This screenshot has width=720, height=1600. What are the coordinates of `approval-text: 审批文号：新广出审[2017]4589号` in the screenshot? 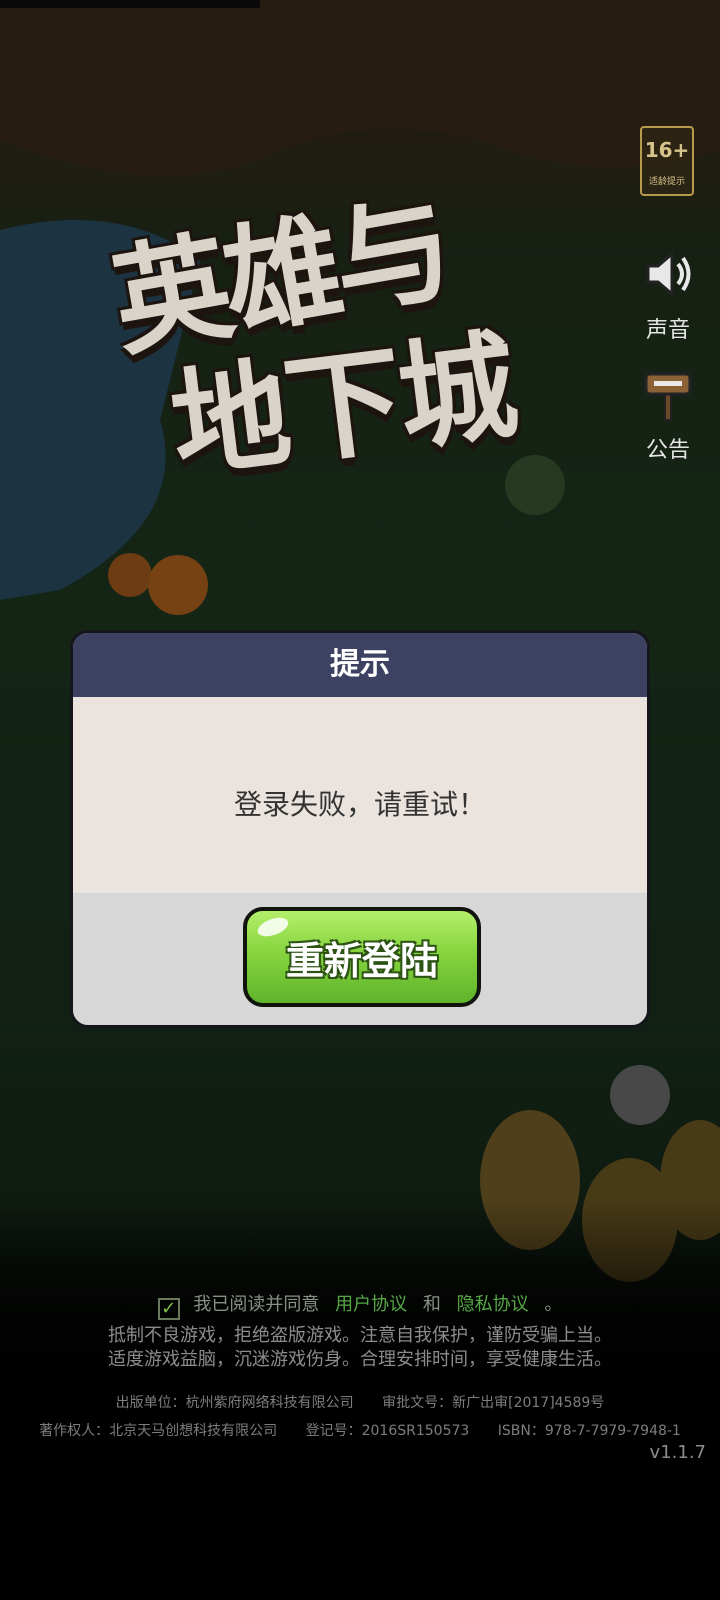 It's located at (493, 1403).